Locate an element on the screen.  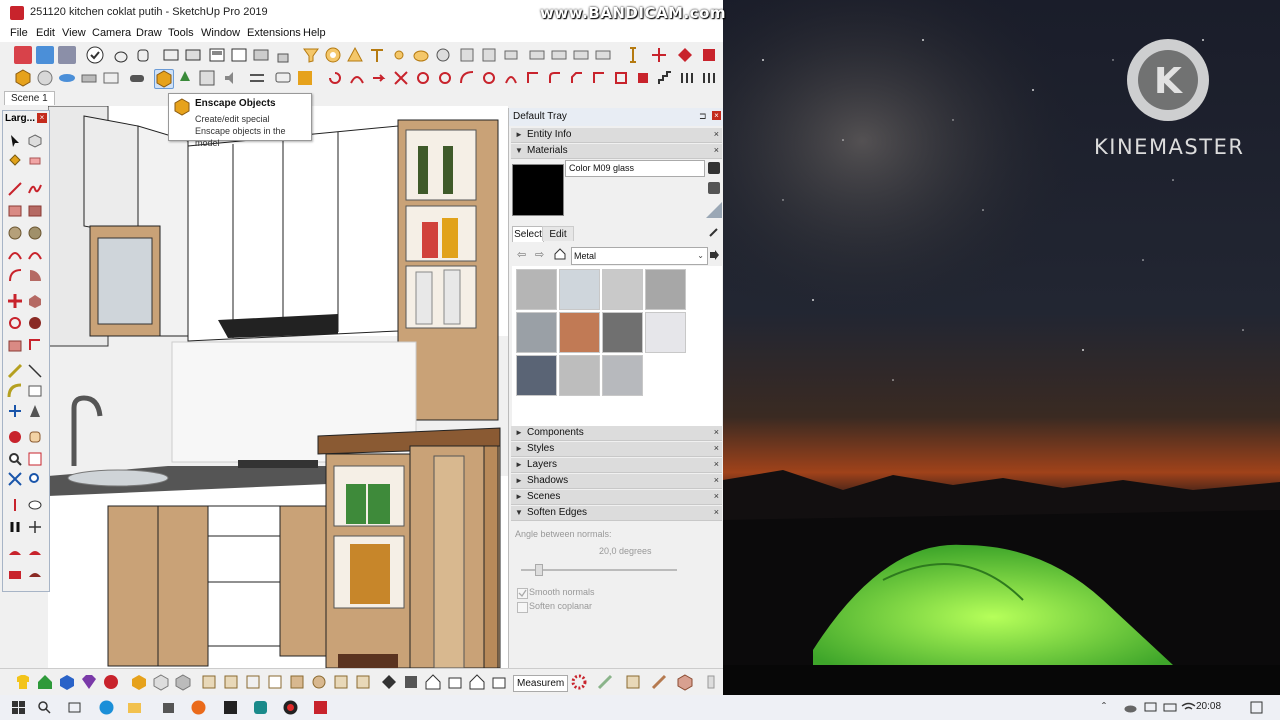
lock-icon is located at coordinates (283, 55).